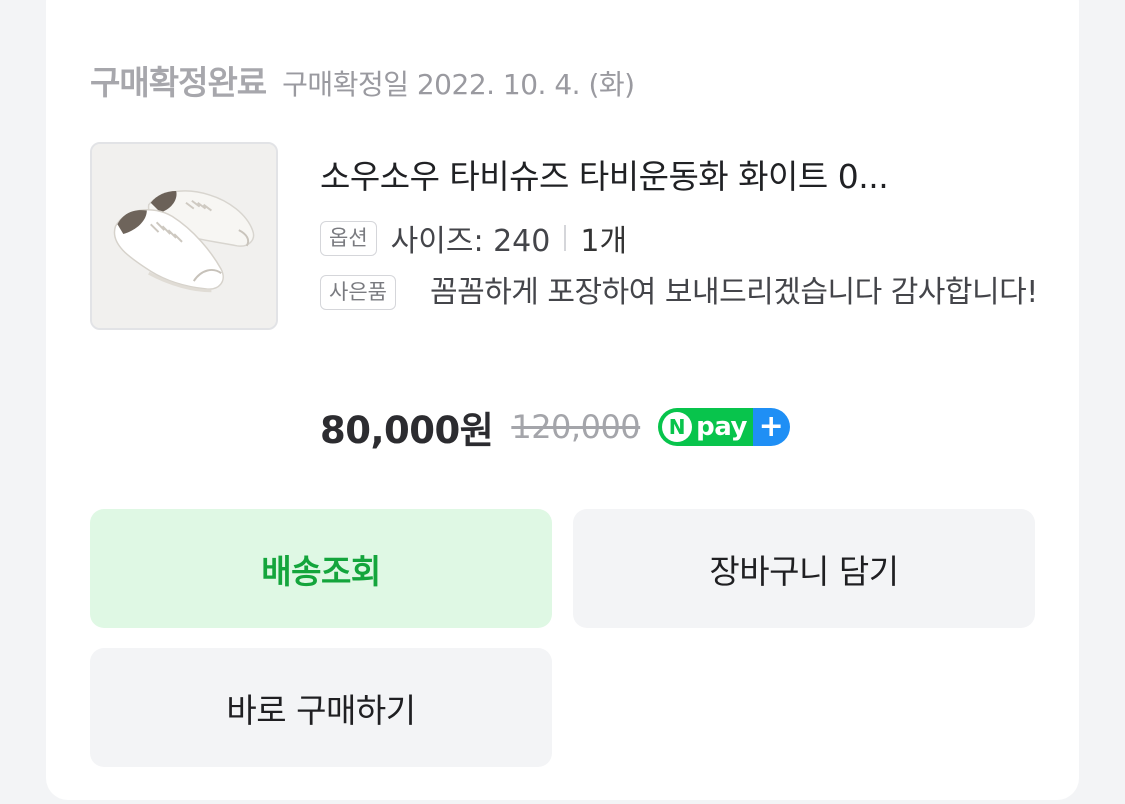 This screenshot has width=1125, height=804. Describe the element at coordinates (565, 238) in the screenshot. I see `option-divider` at that location.